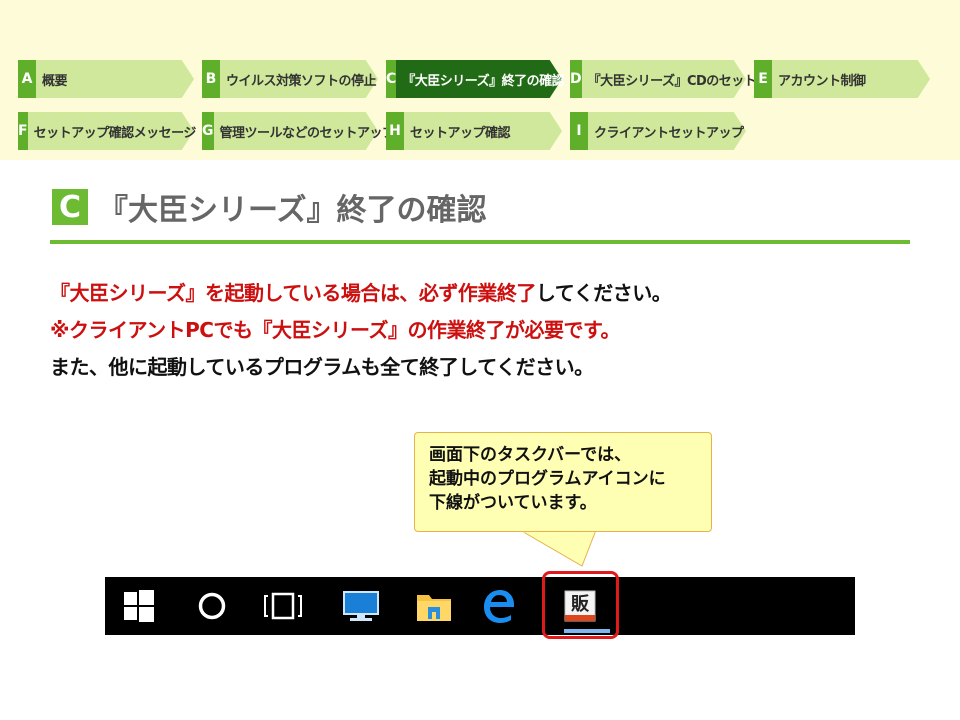  Describe the element at coordinates (322, 367) in the screenshot. I see `instruction-line-3: また、他に起動しているプログラムも全て終了してください。` at that location.